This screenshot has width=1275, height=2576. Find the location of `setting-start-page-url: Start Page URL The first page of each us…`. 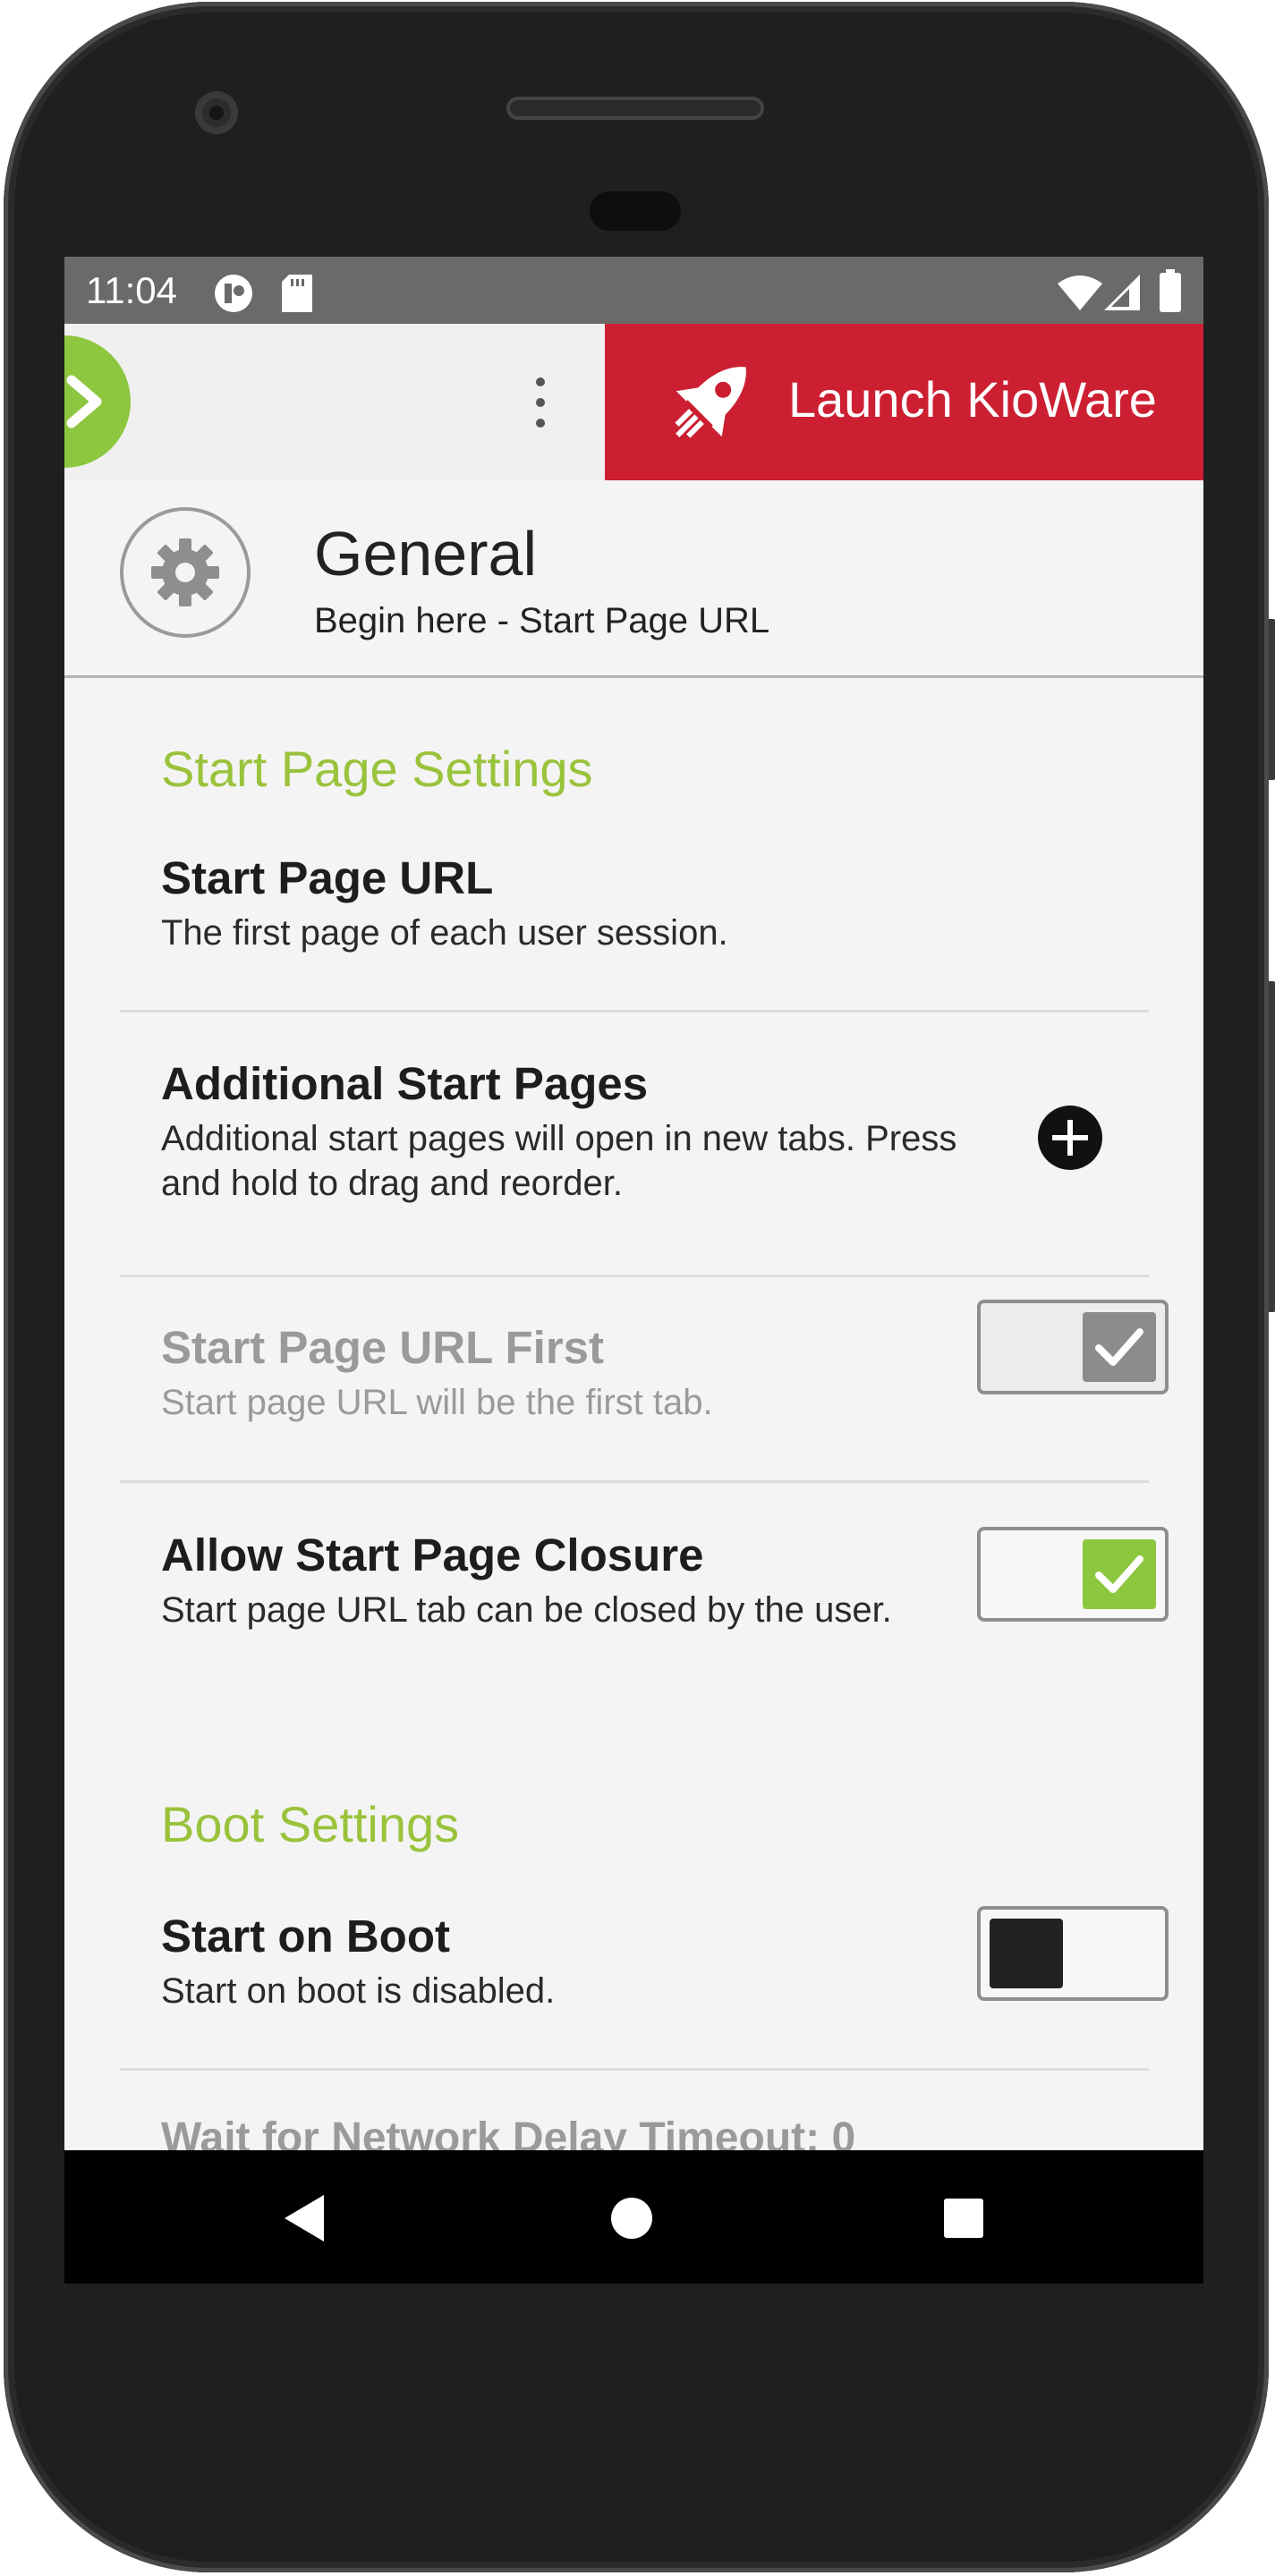

setting-start-page-url: Start Page URL The first page of each us… is located at coordinates (634, 928).